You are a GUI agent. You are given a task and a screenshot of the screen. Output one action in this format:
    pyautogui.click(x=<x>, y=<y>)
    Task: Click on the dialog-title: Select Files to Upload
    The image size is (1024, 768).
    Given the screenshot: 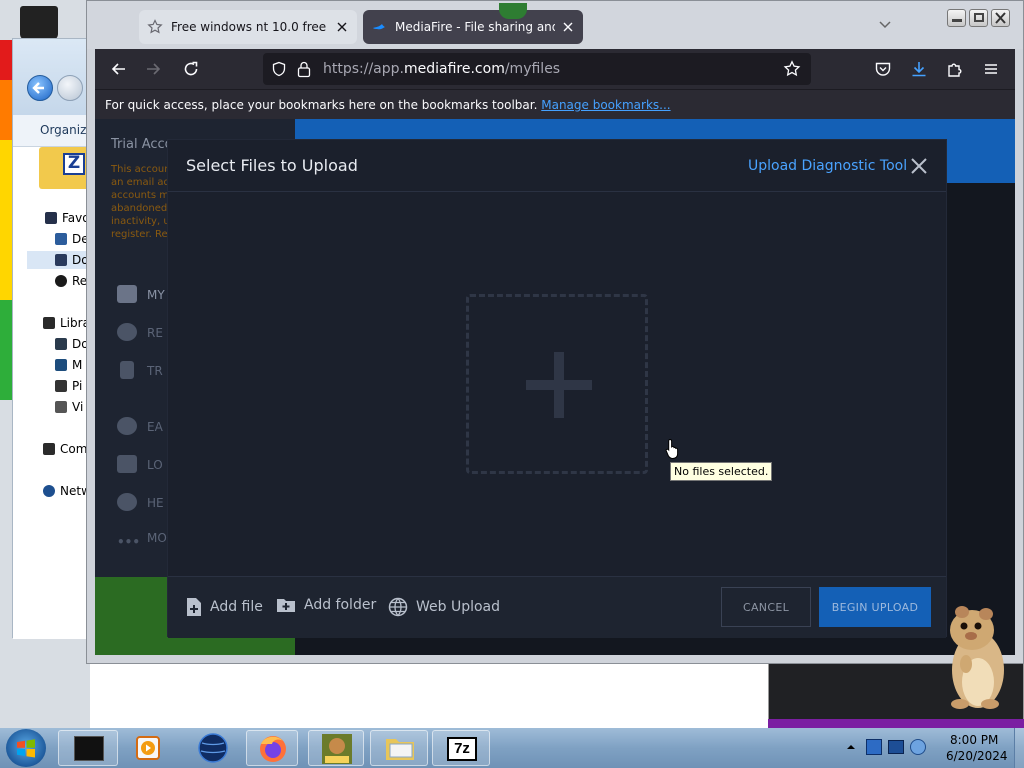 What is the action you would take?
    pyautogui.click(x=272, y=165)
    